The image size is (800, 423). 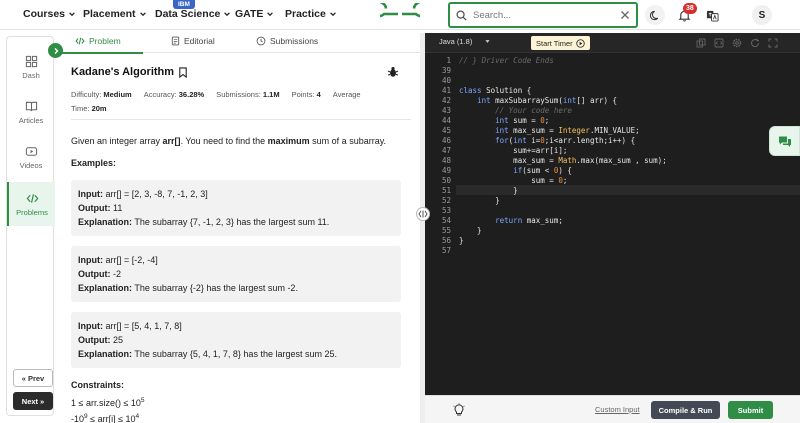 I want to click on sidebar-item-videos: Videos, so click(x=31, y=157).